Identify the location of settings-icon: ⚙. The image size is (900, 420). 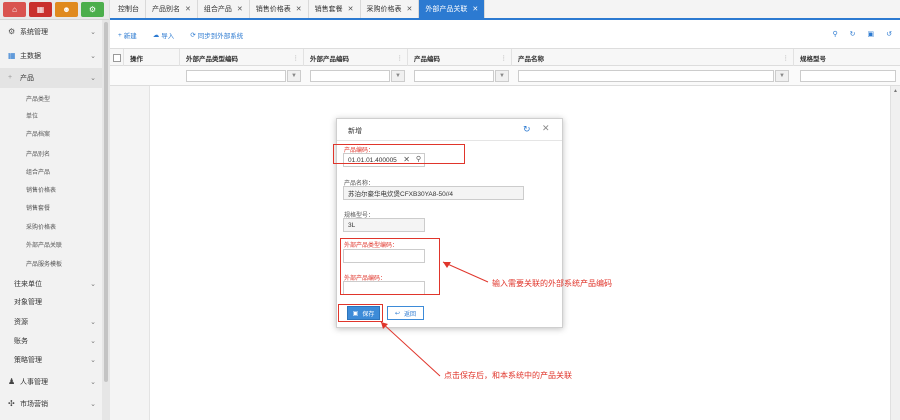
(92, 9).